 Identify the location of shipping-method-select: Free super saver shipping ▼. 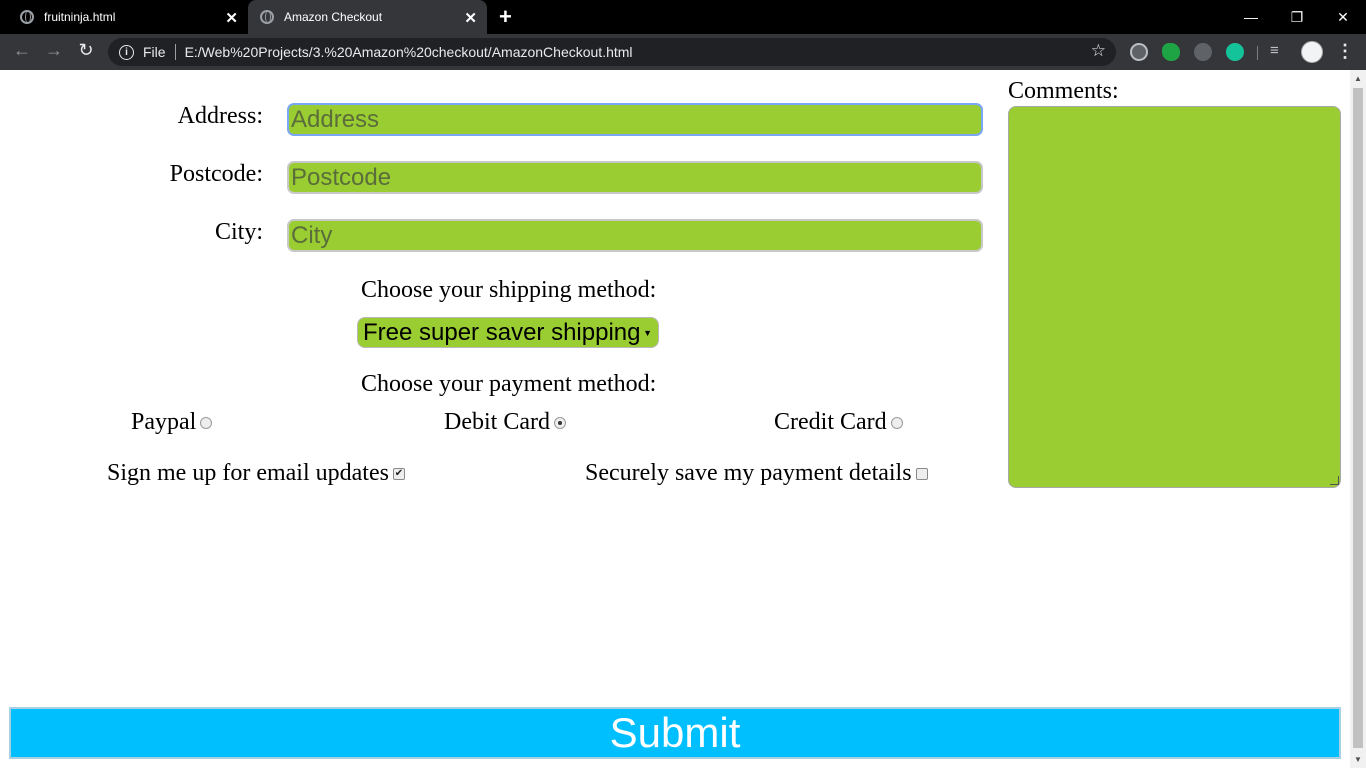
(508, 332).